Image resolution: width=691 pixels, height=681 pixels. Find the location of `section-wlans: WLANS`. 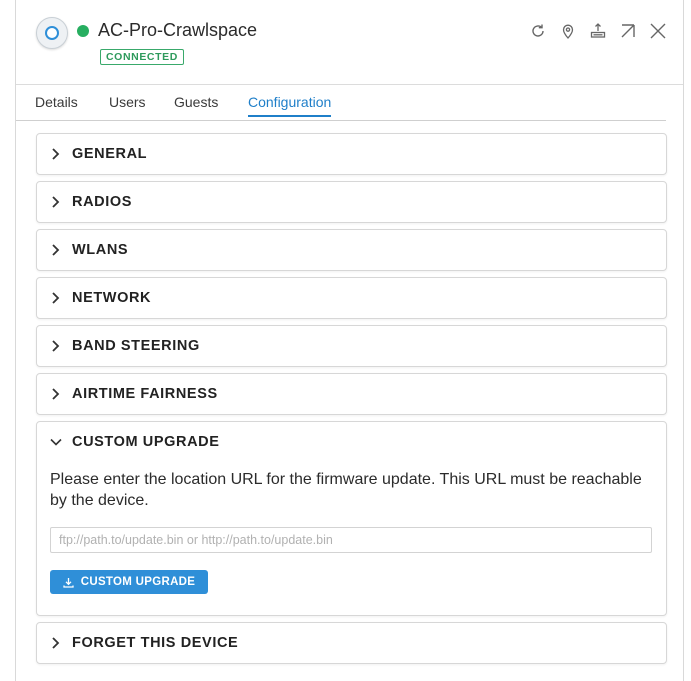

section-wlans: WLANS is located at coordinates (351, 250).